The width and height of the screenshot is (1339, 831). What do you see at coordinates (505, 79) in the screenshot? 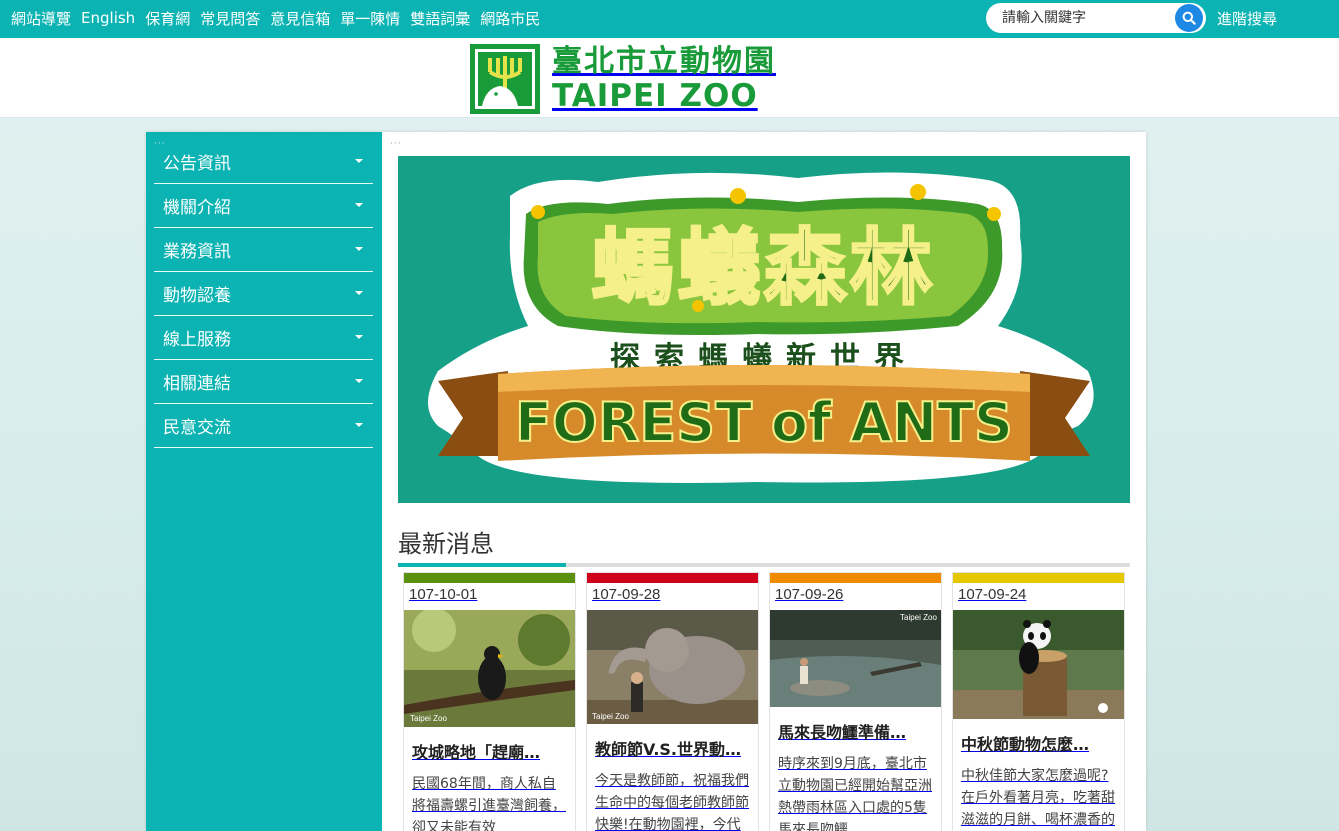
I see `zoo-logo-icon` at bounding box center [505, 79].